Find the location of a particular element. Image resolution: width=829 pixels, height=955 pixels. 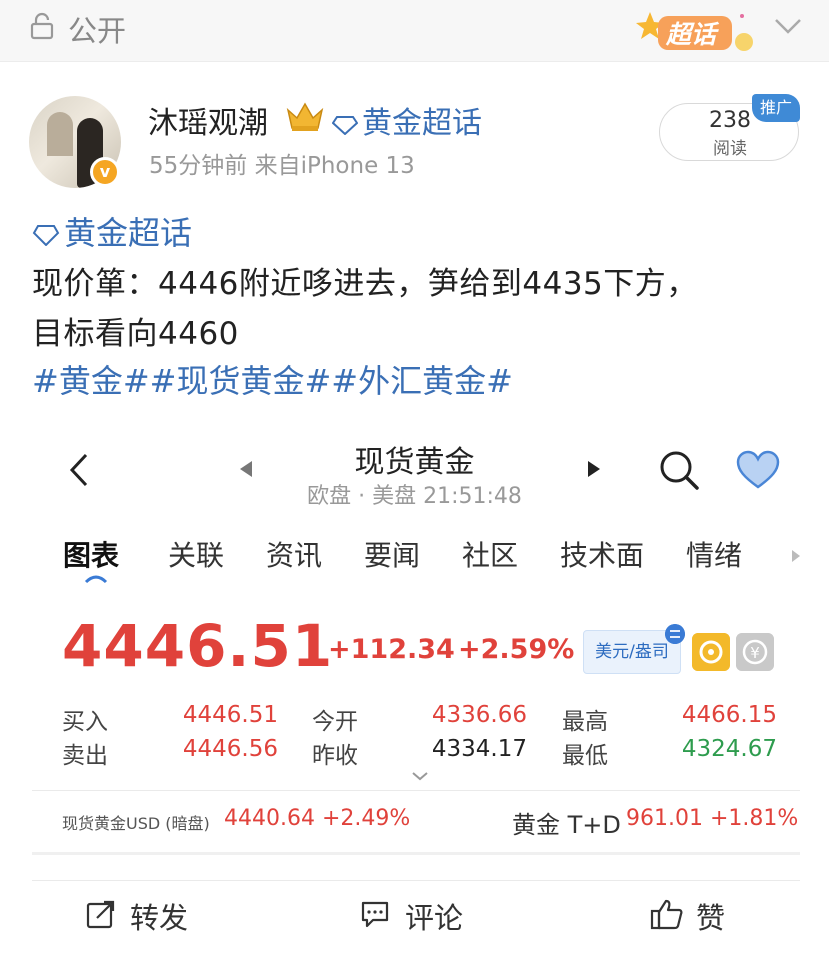

currency-icon: ¥ is located at coordinates (755, 652).